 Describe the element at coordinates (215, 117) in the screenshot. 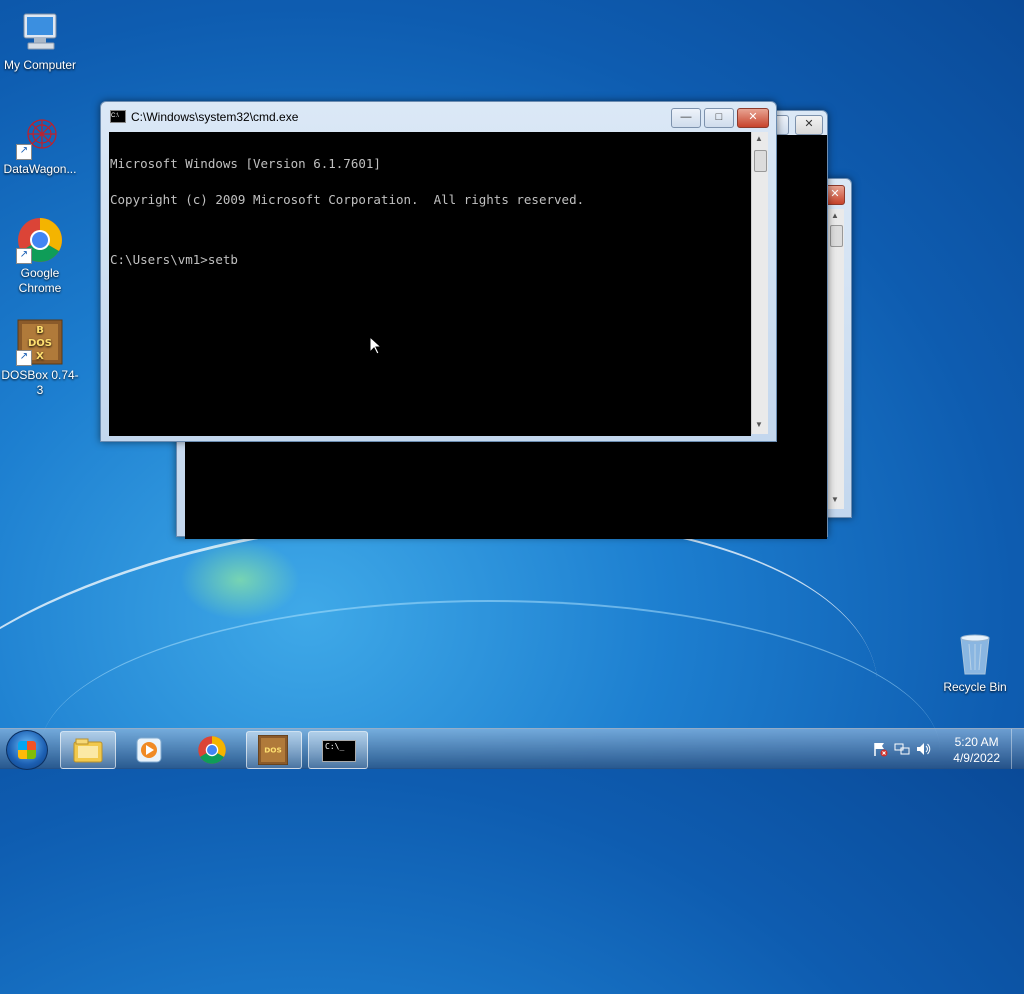

I see `window-title: C:\Windows\system32\cmd.exe` at that location.